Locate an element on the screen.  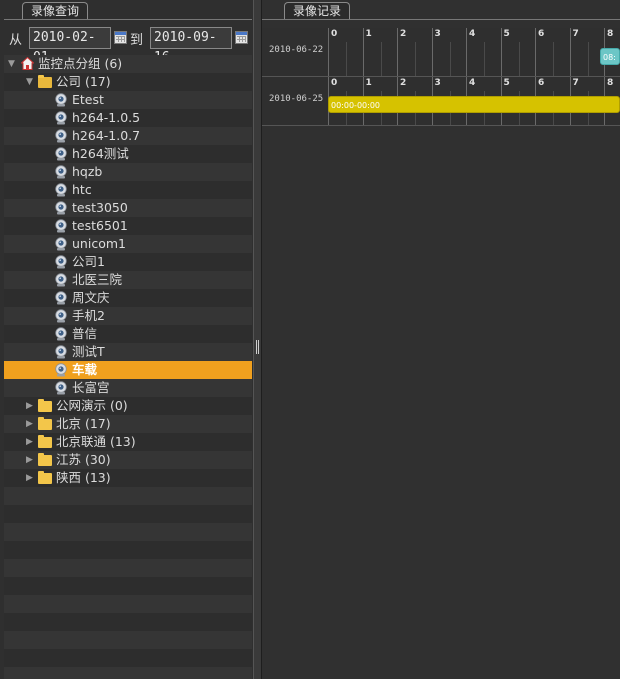
tree-camera-label: Etest is located at coordinates (88, 99).